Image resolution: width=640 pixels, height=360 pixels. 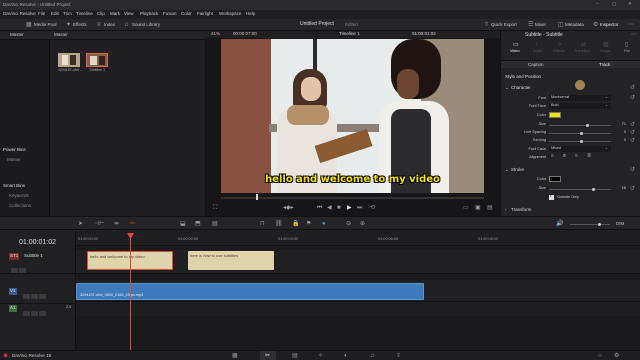 What do you see at coordinates (34, 314) in the screenshot?
I see `a1-solo-icon` at bounding box center [34, 314].